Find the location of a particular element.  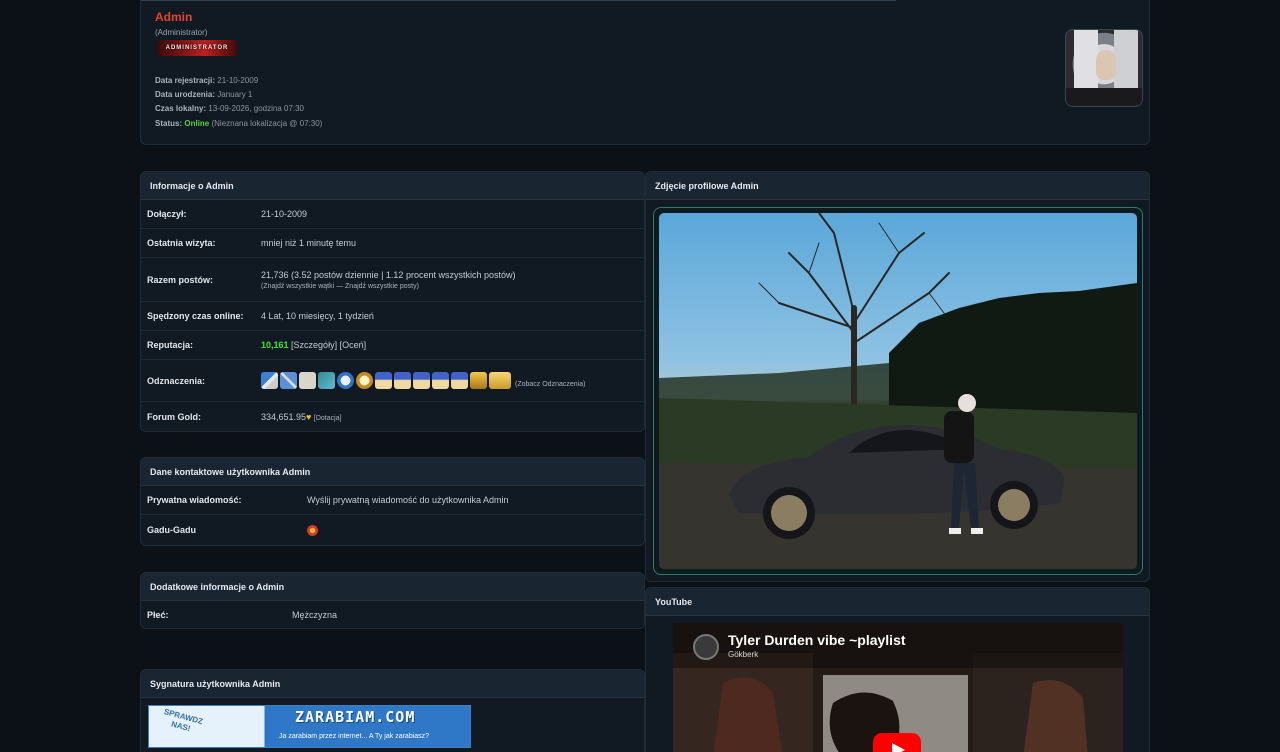

wizard-3-award-icon is located at coordinates (421, 380).